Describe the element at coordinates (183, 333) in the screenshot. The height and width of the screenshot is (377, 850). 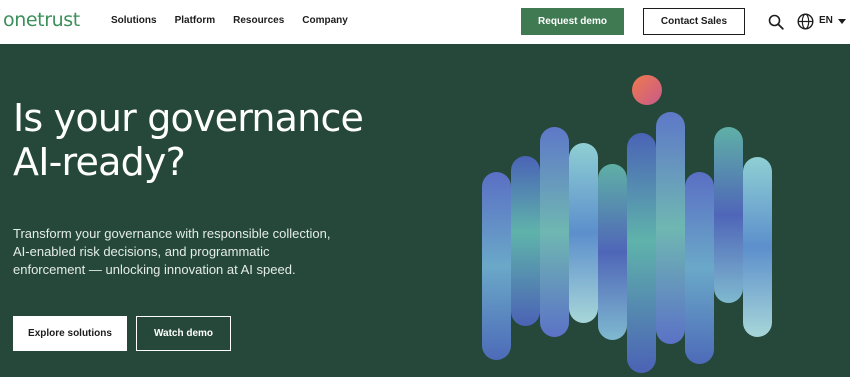
I see `watch-demo-button: Watch demo` at that location.